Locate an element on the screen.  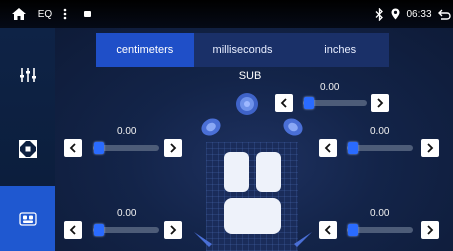
front-right-decrease-button is located at coordinates (328, 148).